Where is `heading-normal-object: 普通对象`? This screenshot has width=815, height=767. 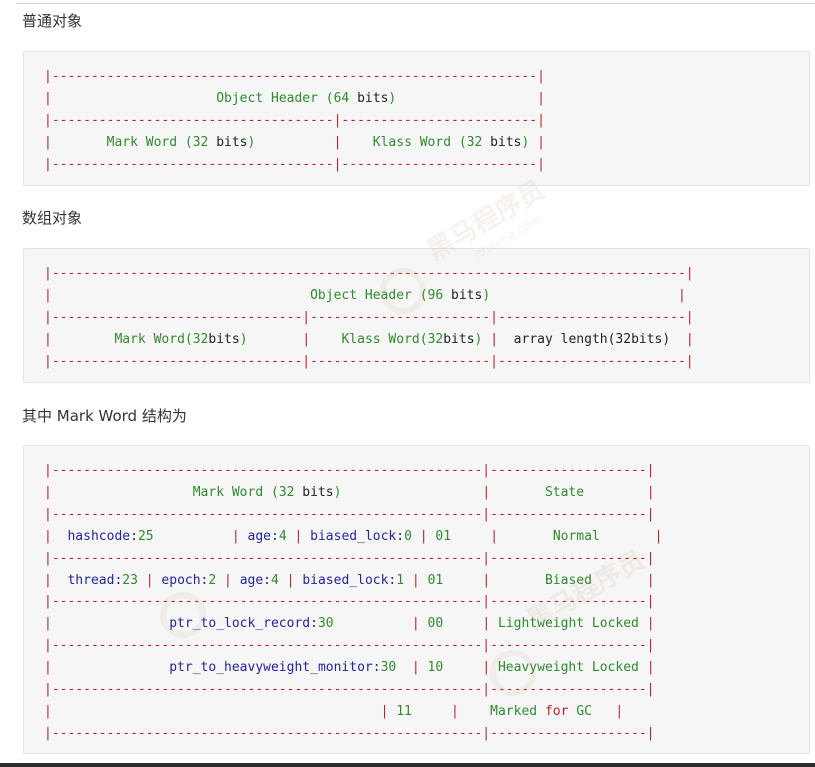 heading-normal-object: 普通对象 is located at coordinates (52, 21).